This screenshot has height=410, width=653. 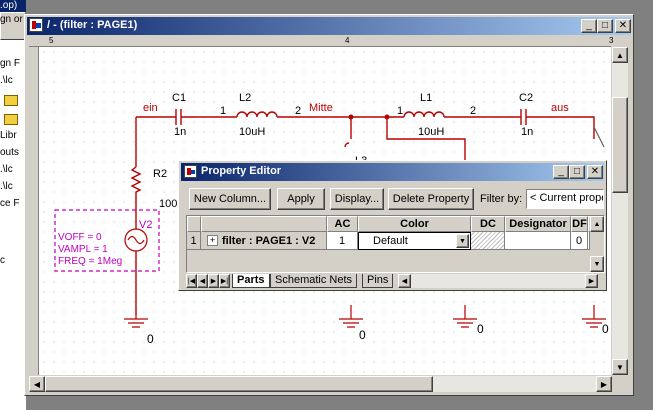 I want to click on param-vampl: VAMPL = 1, so click(x=83, y=249).